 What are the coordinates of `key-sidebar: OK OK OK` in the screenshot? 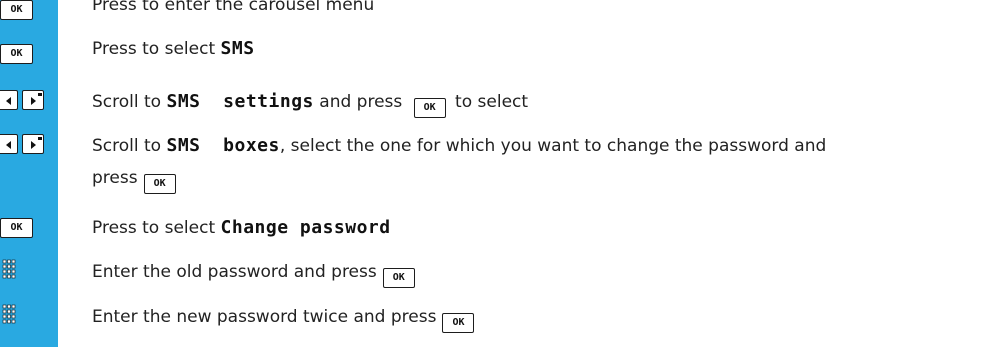 It's located at (29, 173).